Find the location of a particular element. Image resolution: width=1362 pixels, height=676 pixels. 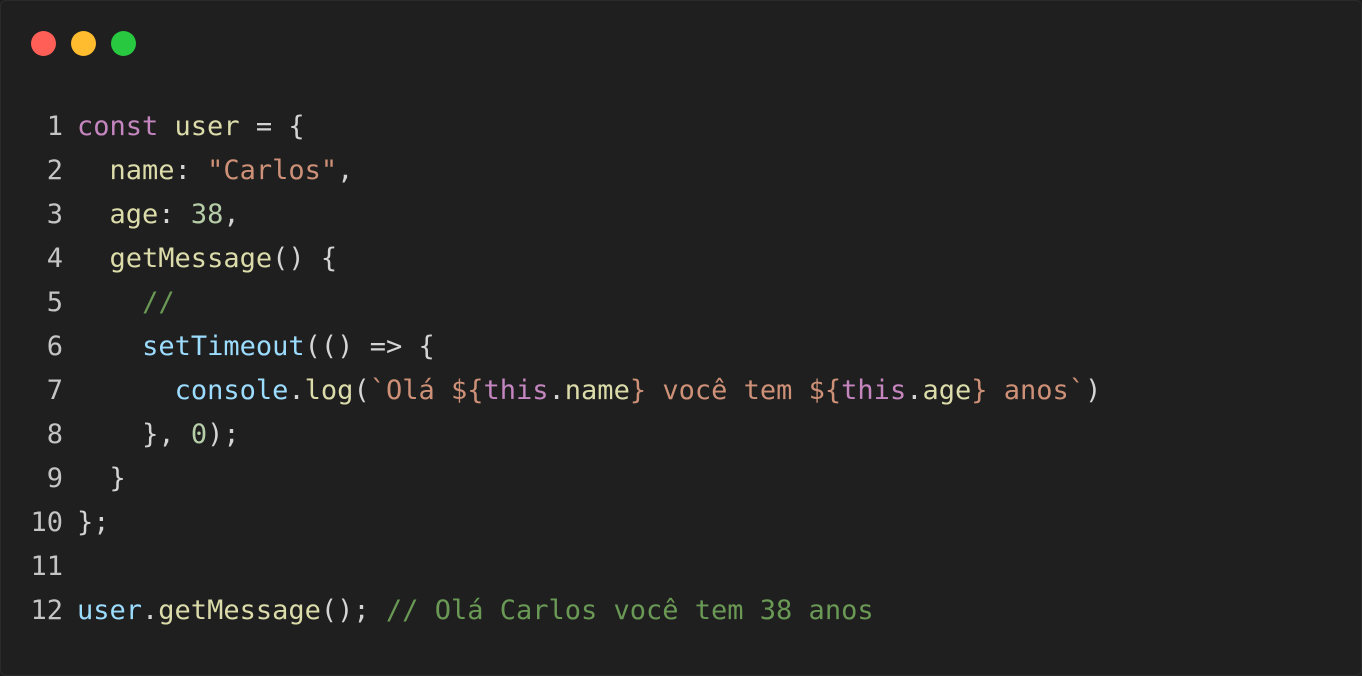

line-number: 11 is located at coordinates (46, 566).